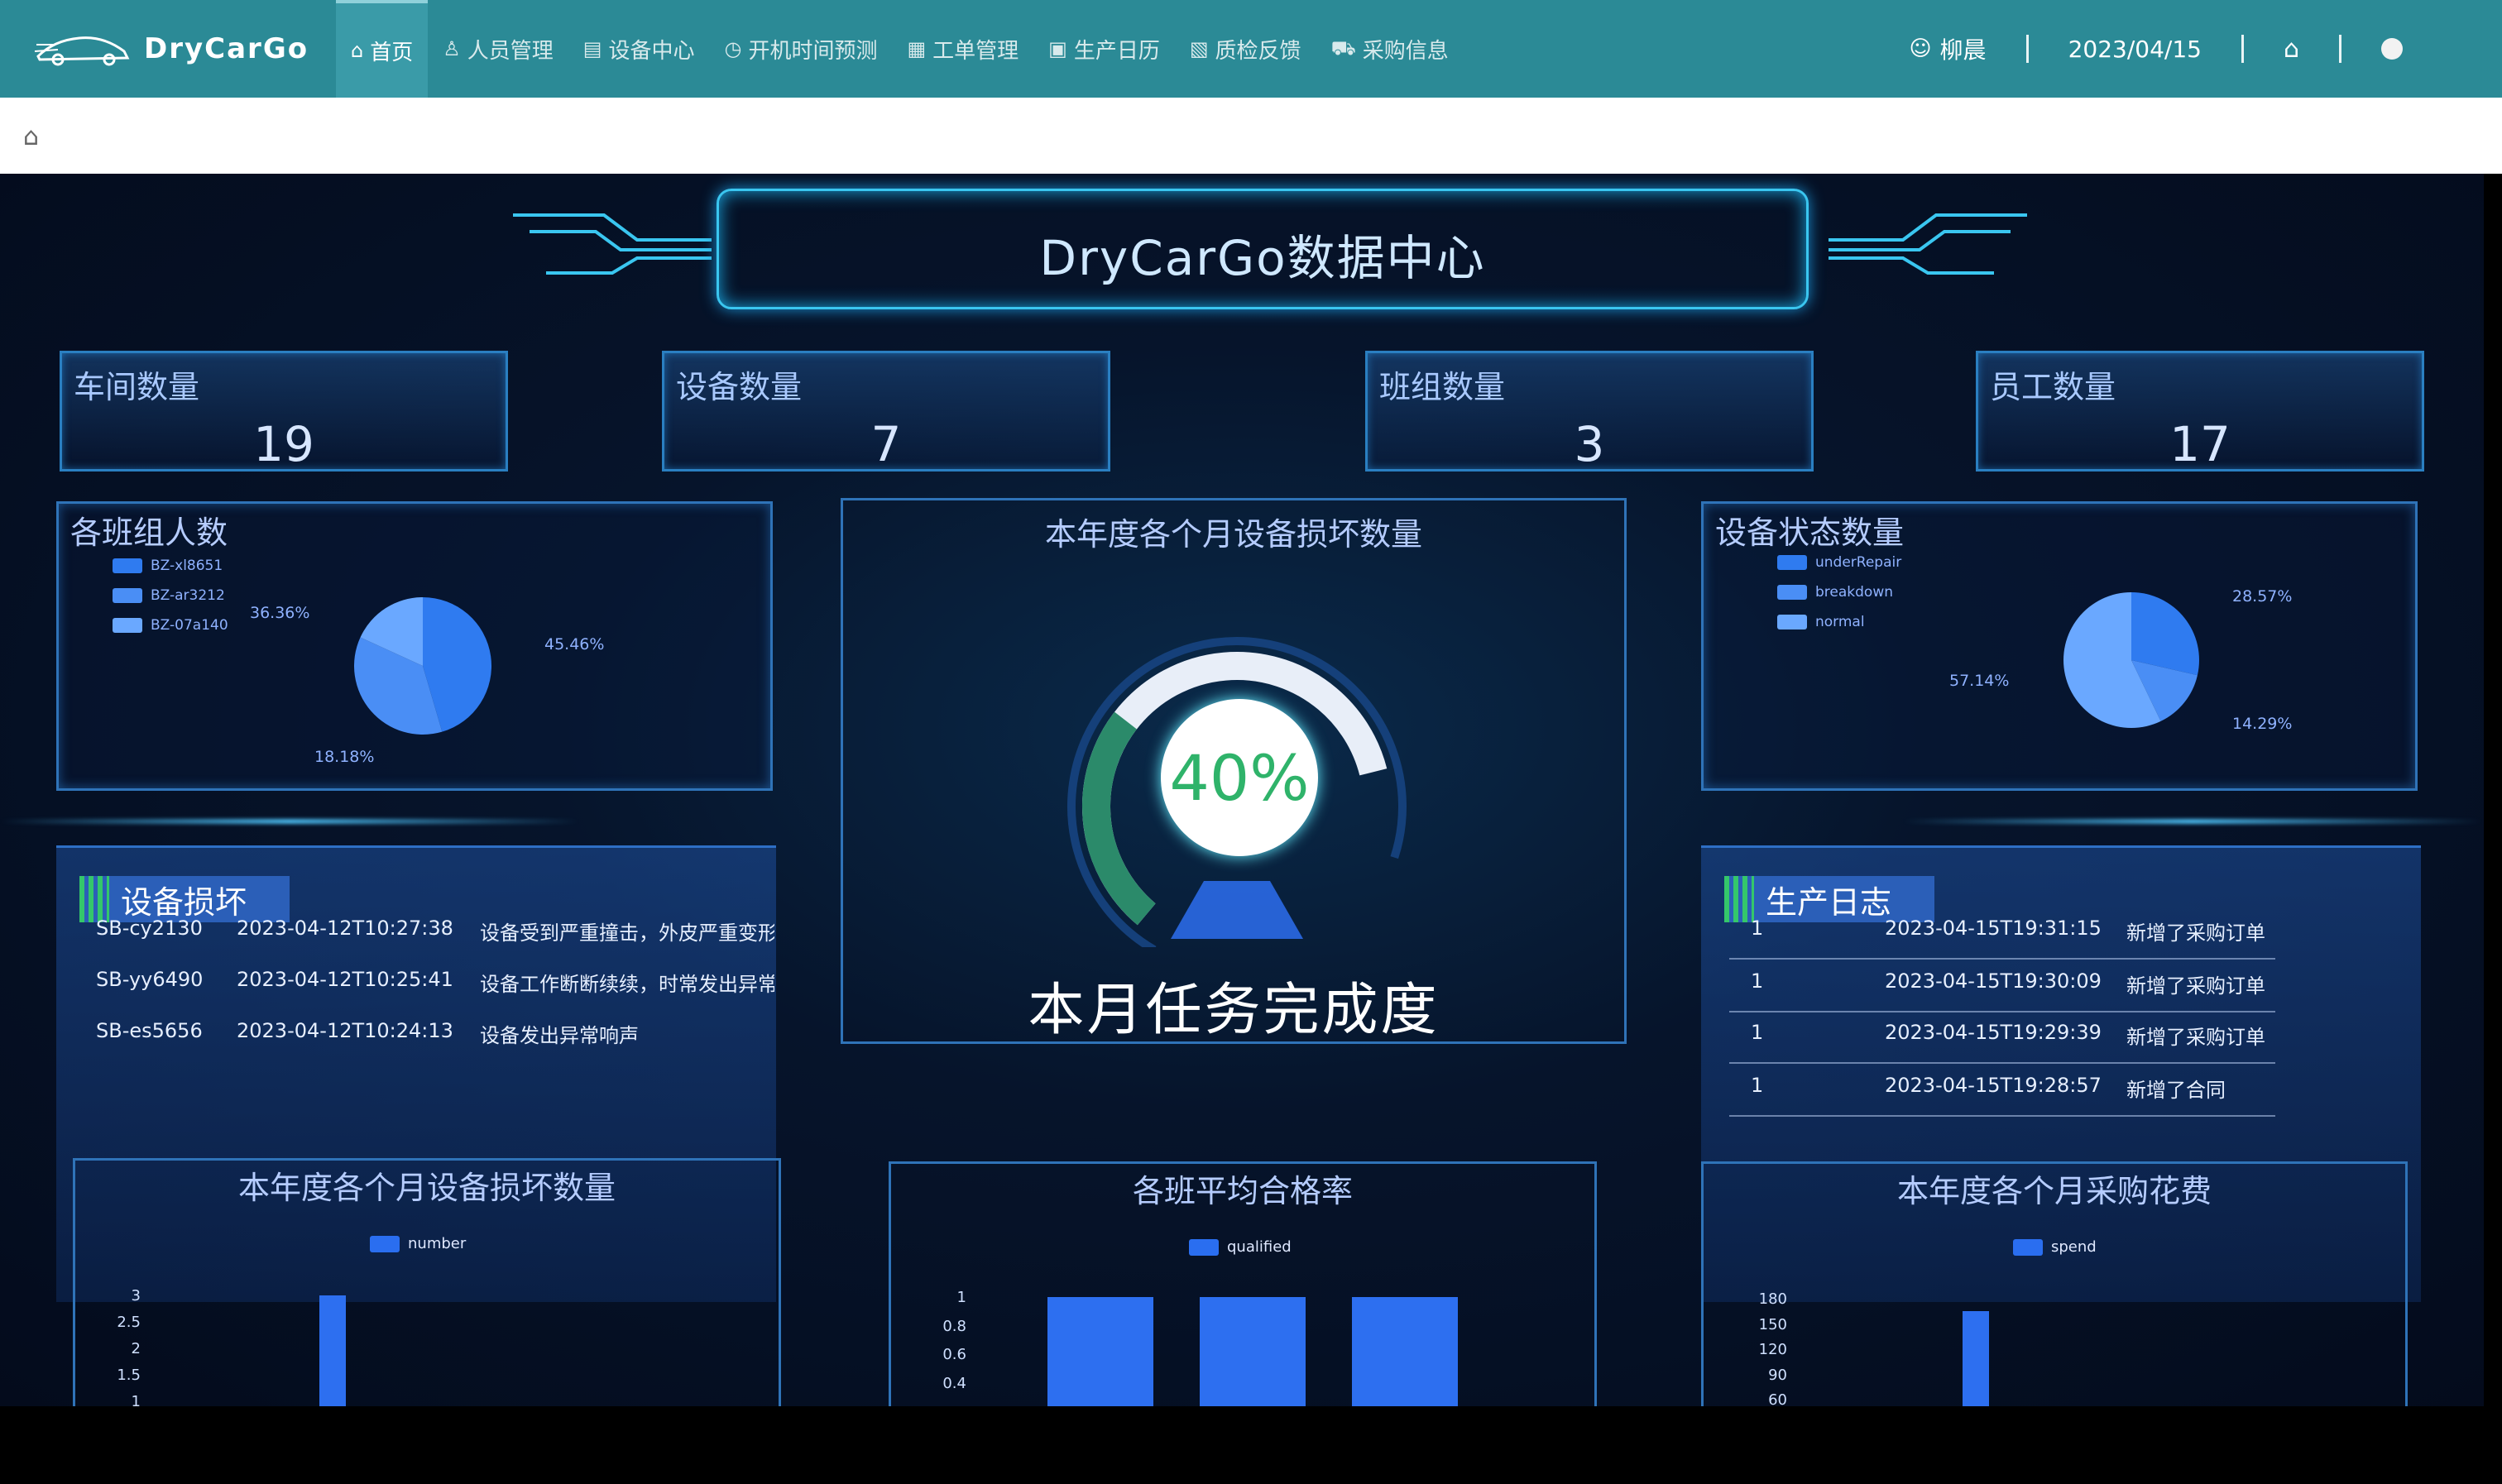 The width and height of the screenshot is (2502, 1484). I want to click on pie-label: 14.29%, so click(2262, 724).